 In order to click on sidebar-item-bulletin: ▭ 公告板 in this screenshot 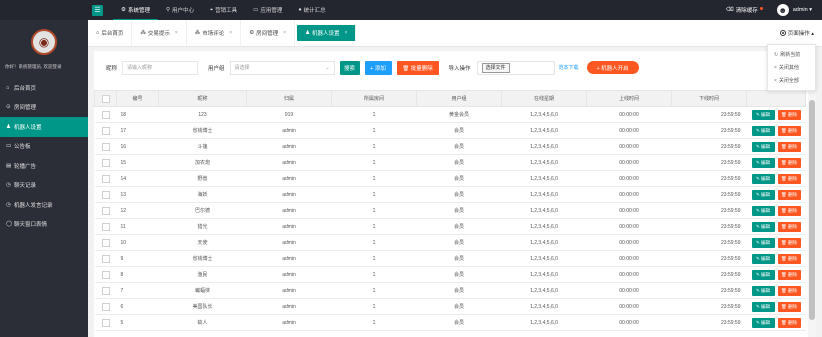, I will do `click(44, 147)`.